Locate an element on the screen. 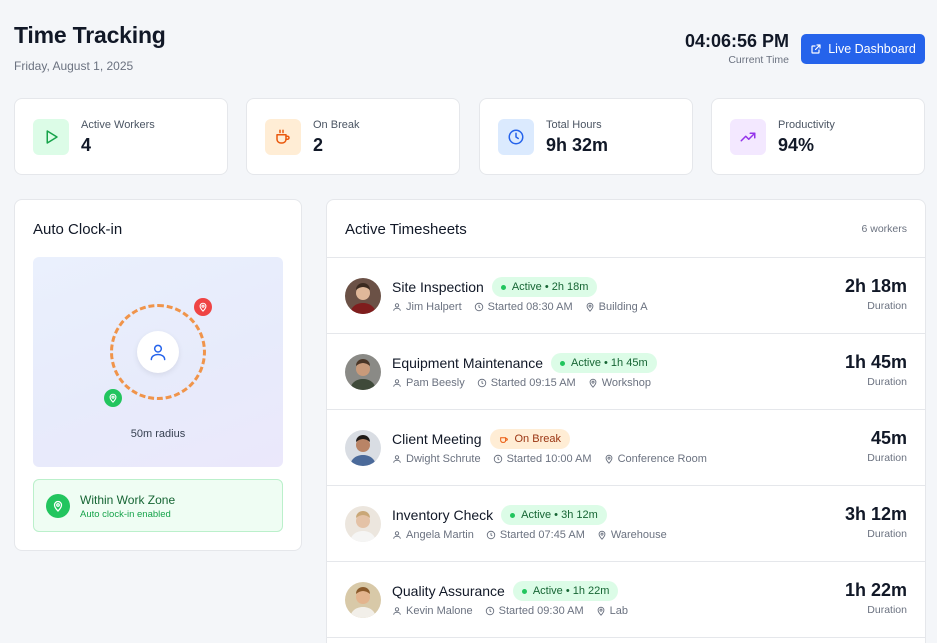 This screenshot has width=937, height=643. status-text: Active • 1h 45m is located at coordinates (609, 363).